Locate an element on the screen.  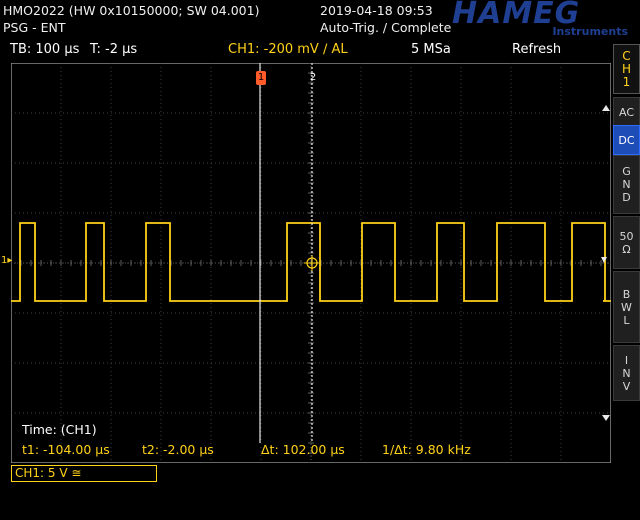
channel-tab: C H 1 is located at coordinates (626, 69).